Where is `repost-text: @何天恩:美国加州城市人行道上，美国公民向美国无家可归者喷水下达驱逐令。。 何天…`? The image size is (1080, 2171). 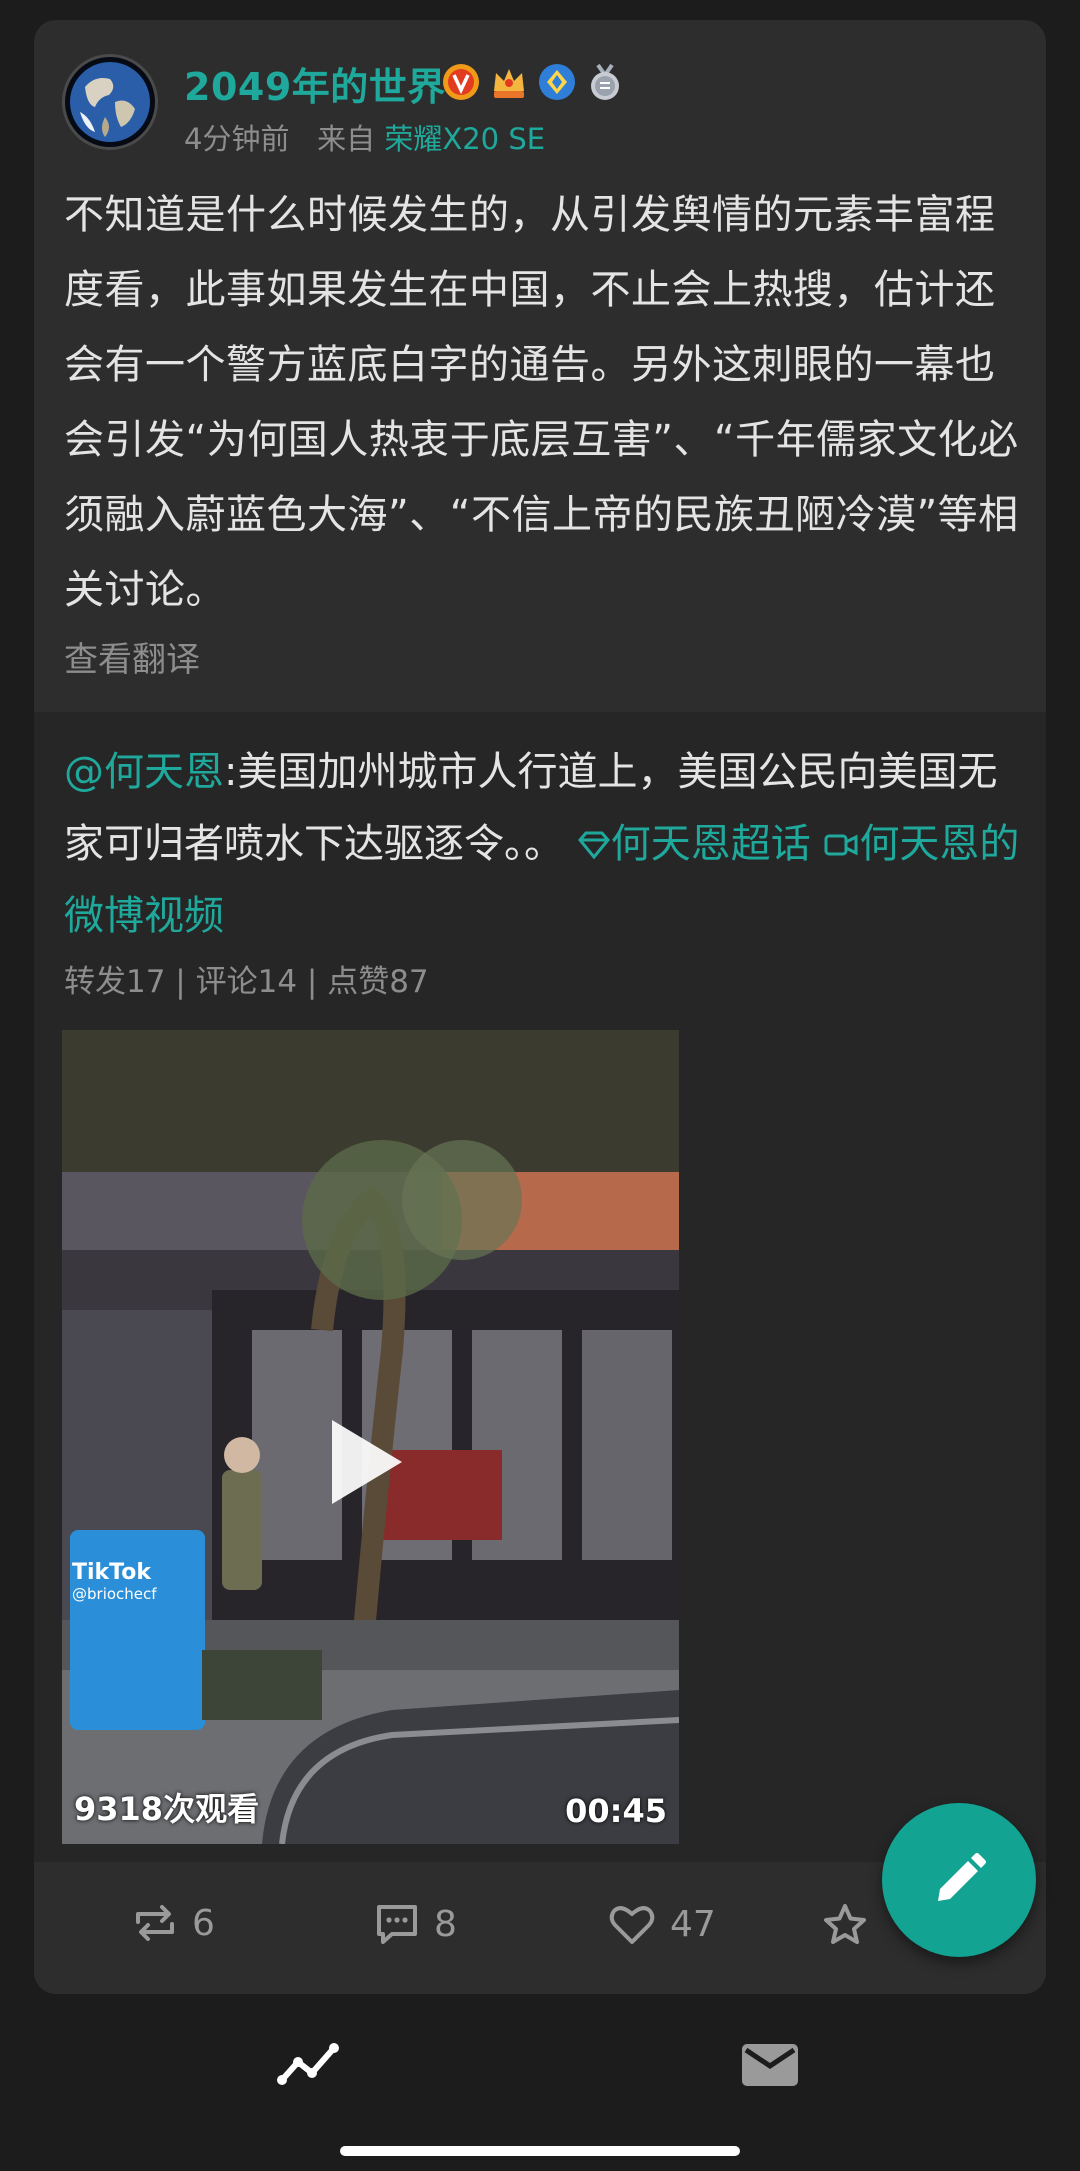
repost-text: @何天恩:美国加州城市人行道上，美国公民向美国无家可归者喷水下达驱逐令。。 何天… is located at coordinates (544, 844).